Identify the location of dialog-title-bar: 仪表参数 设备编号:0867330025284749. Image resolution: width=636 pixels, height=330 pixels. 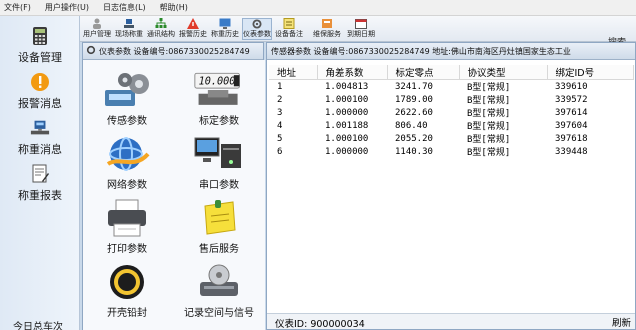
(173, 51).